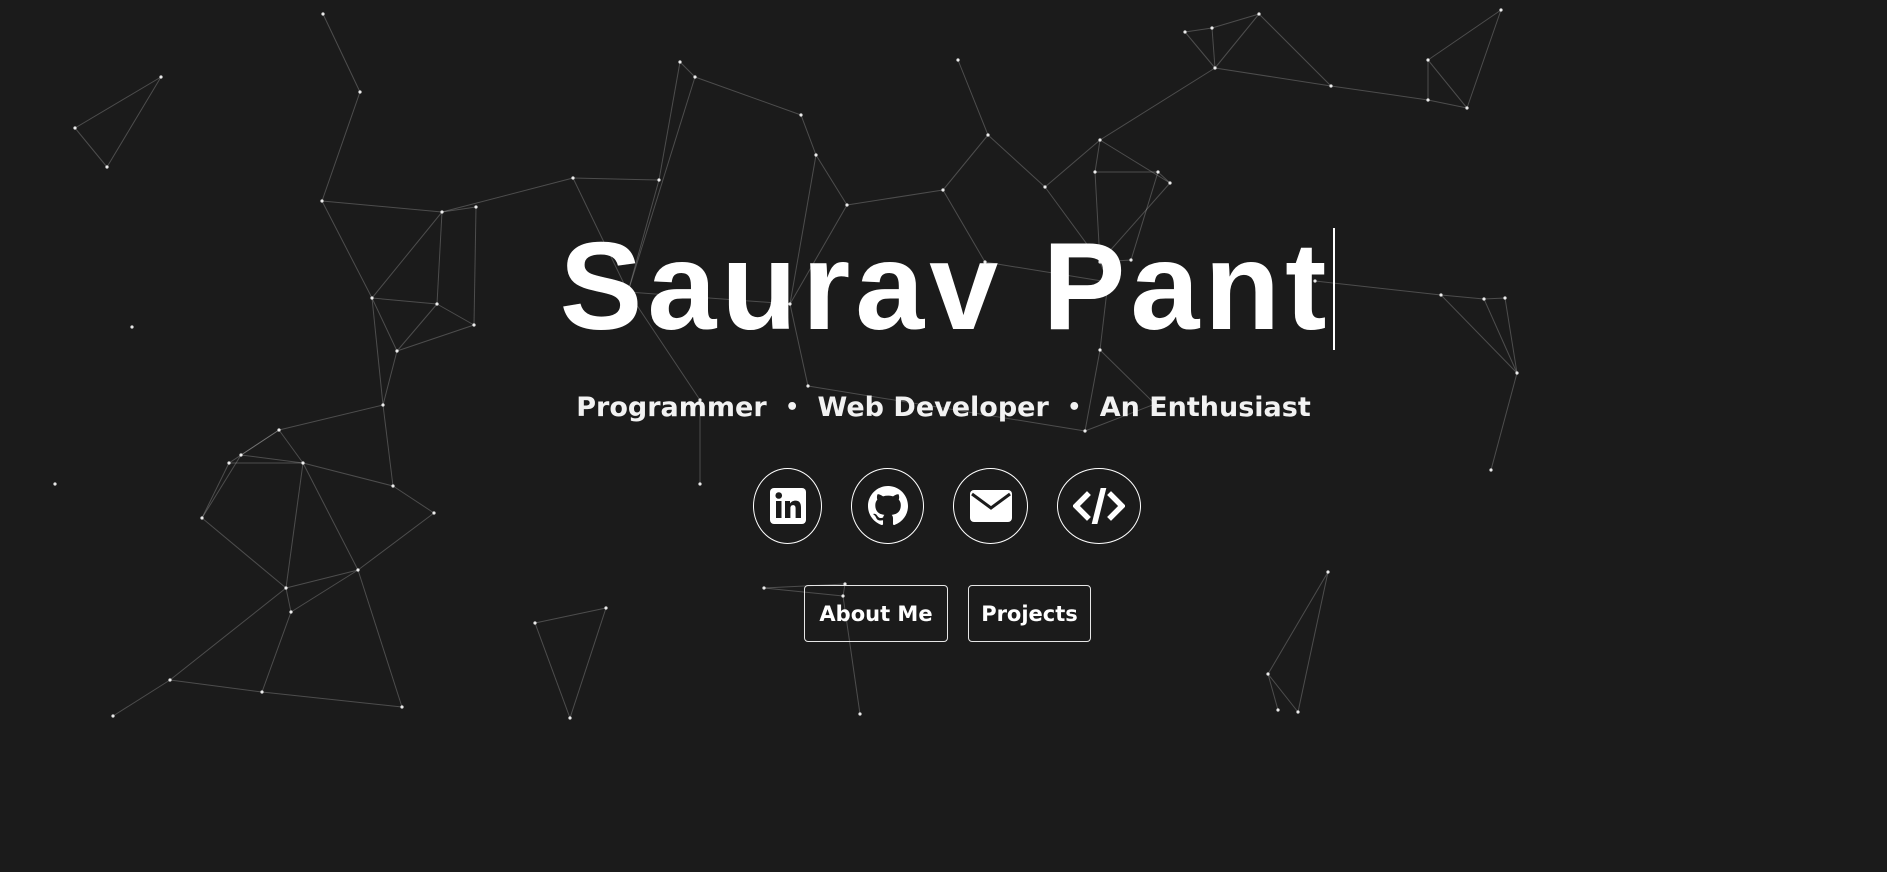 The width and height of the screenshot is (1887, 872). What do you see at coordinates (933, 407) in the screenshot?
I see `role-web-developer: Web Developer` at bounding box center [933, 407].